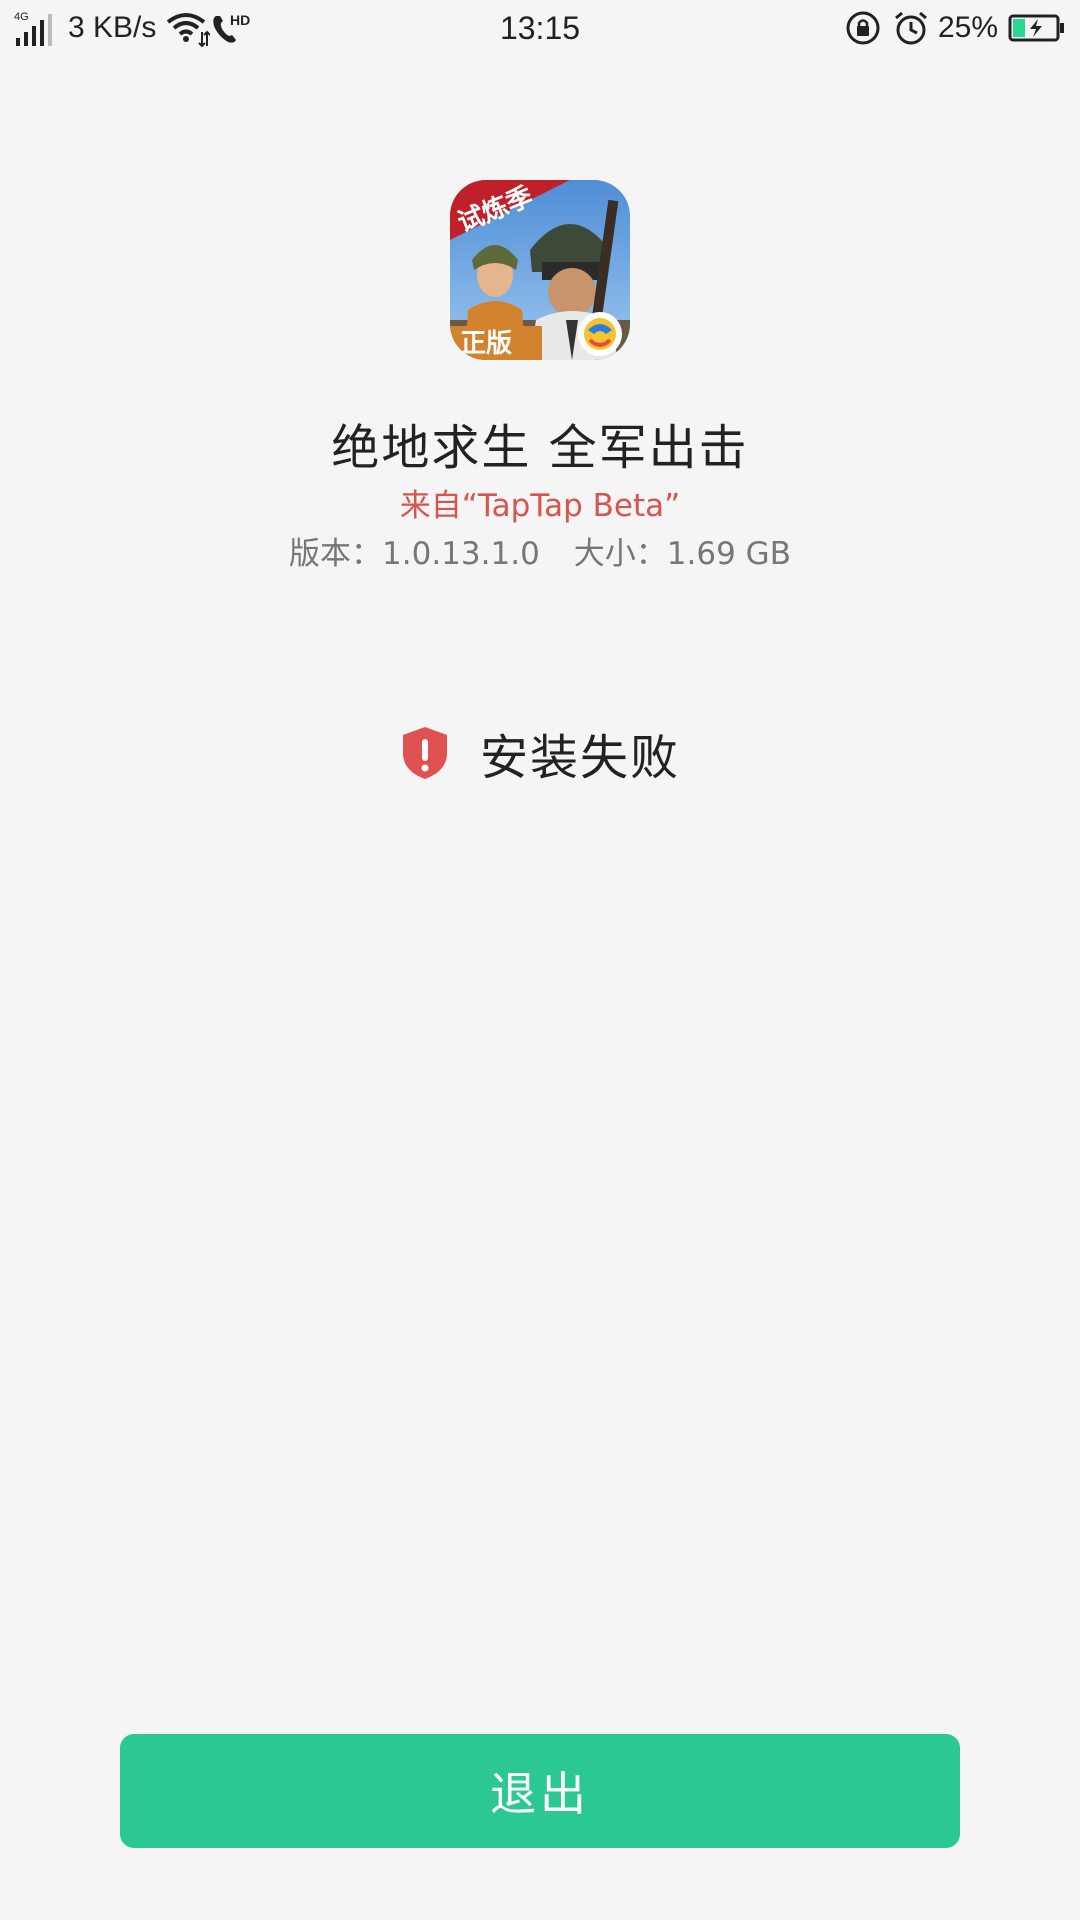  Describe the element at coordinates (579, 758) in the screenshot. I see `install-status-text: 安装失败` at that location.